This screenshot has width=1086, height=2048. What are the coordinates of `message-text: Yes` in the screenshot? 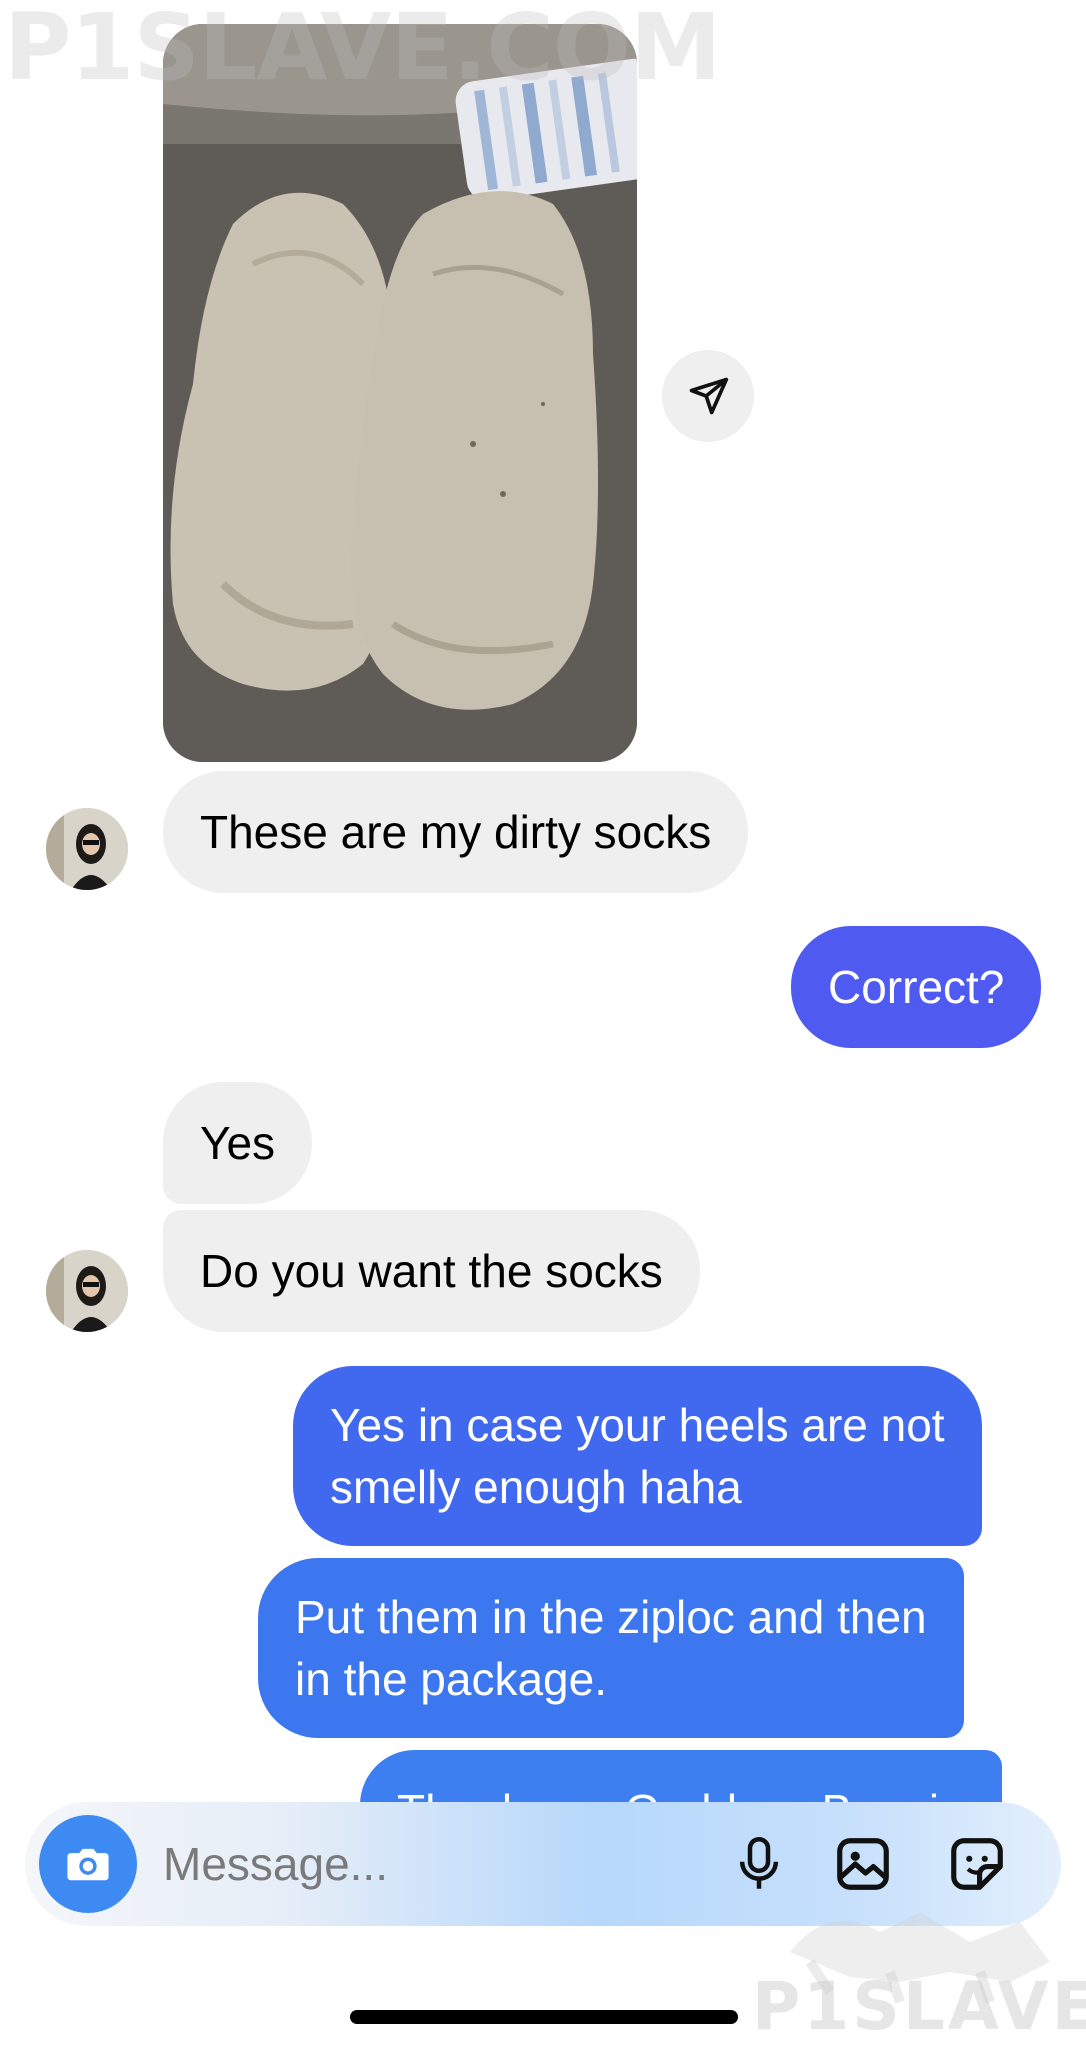 It's located at (238, 1143).